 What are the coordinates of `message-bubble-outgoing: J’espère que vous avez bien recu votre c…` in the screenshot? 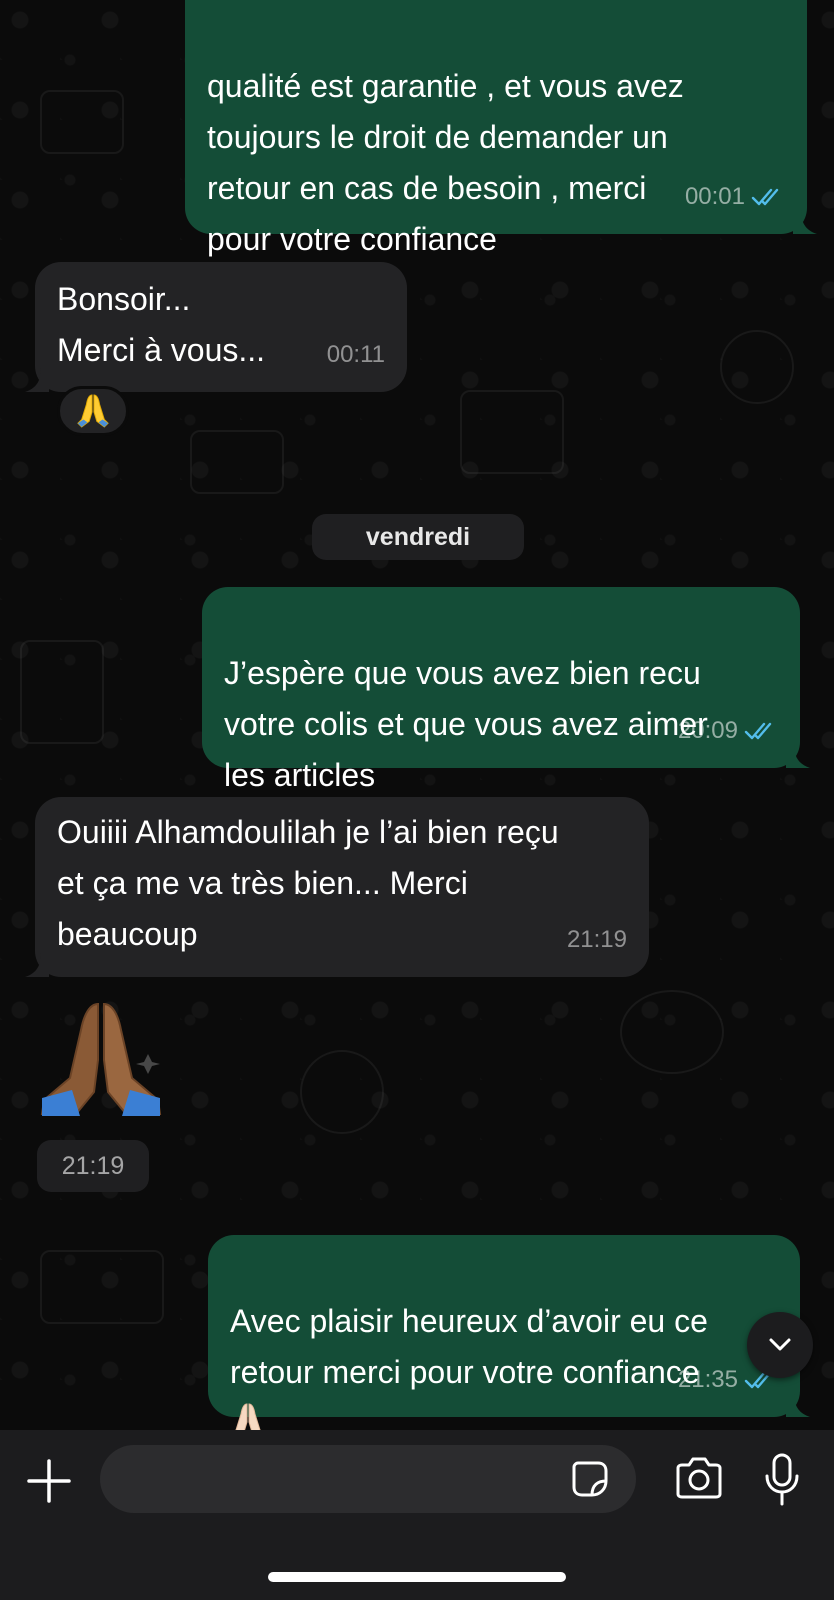 It's located at (506, 677).